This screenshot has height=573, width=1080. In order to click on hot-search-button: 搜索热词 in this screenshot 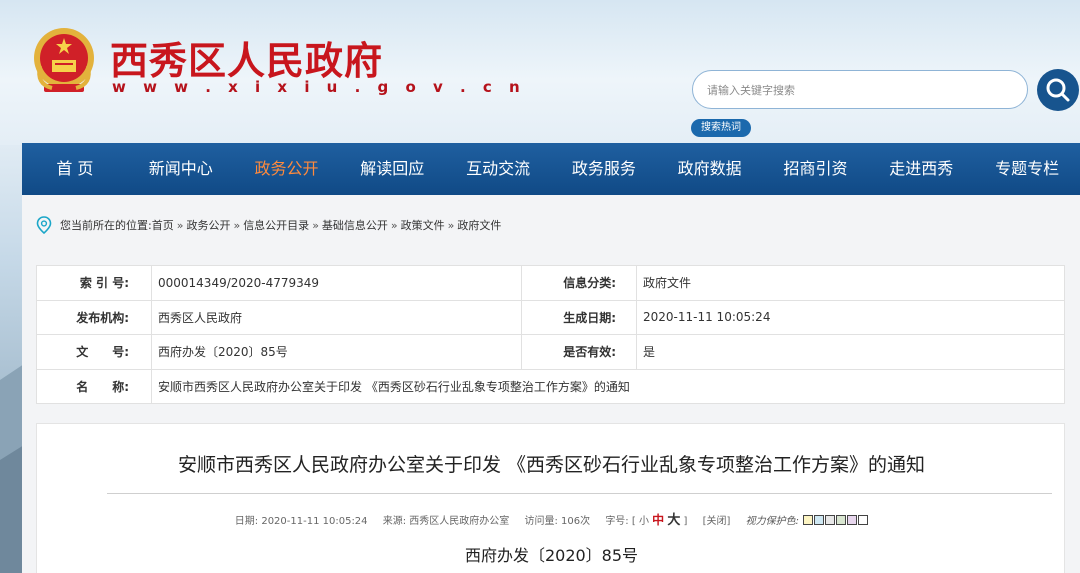, I will do `click(721, 128)`.